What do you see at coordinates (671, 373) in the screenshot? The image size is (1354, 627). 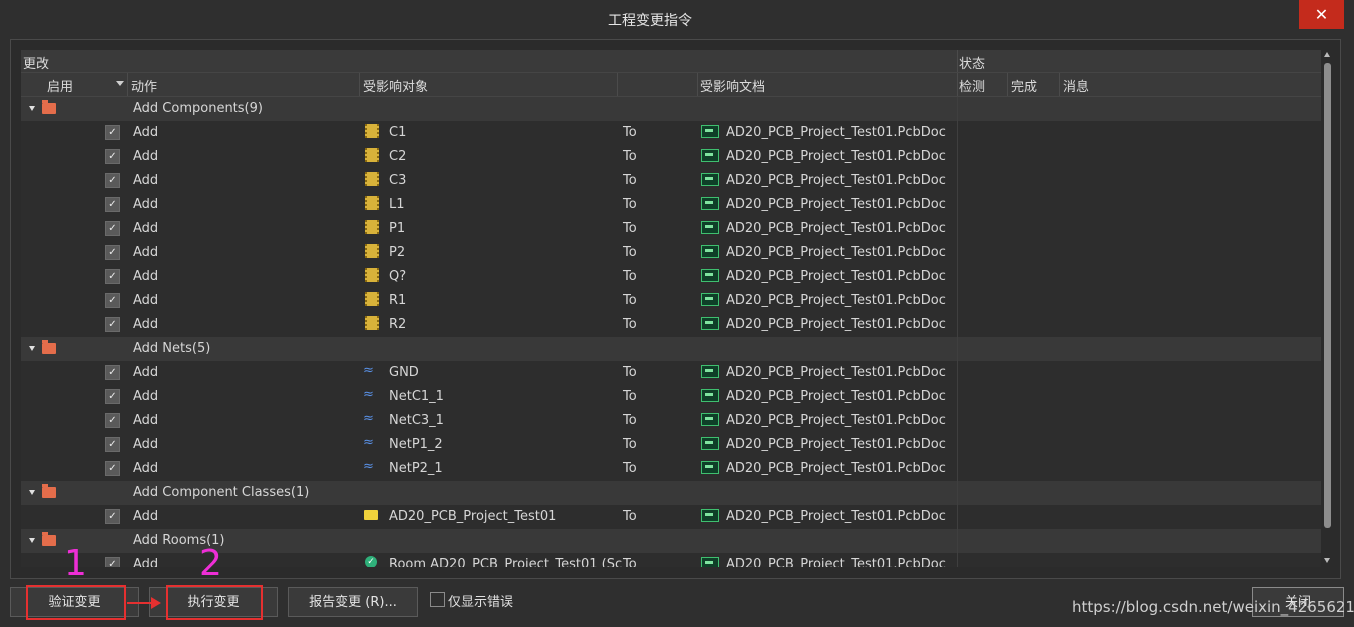 I see `change-row: ✓ Add ≈ GND To AD20_PCB_Project_Test01.PcbDoc` at bounding box center [671, 373].